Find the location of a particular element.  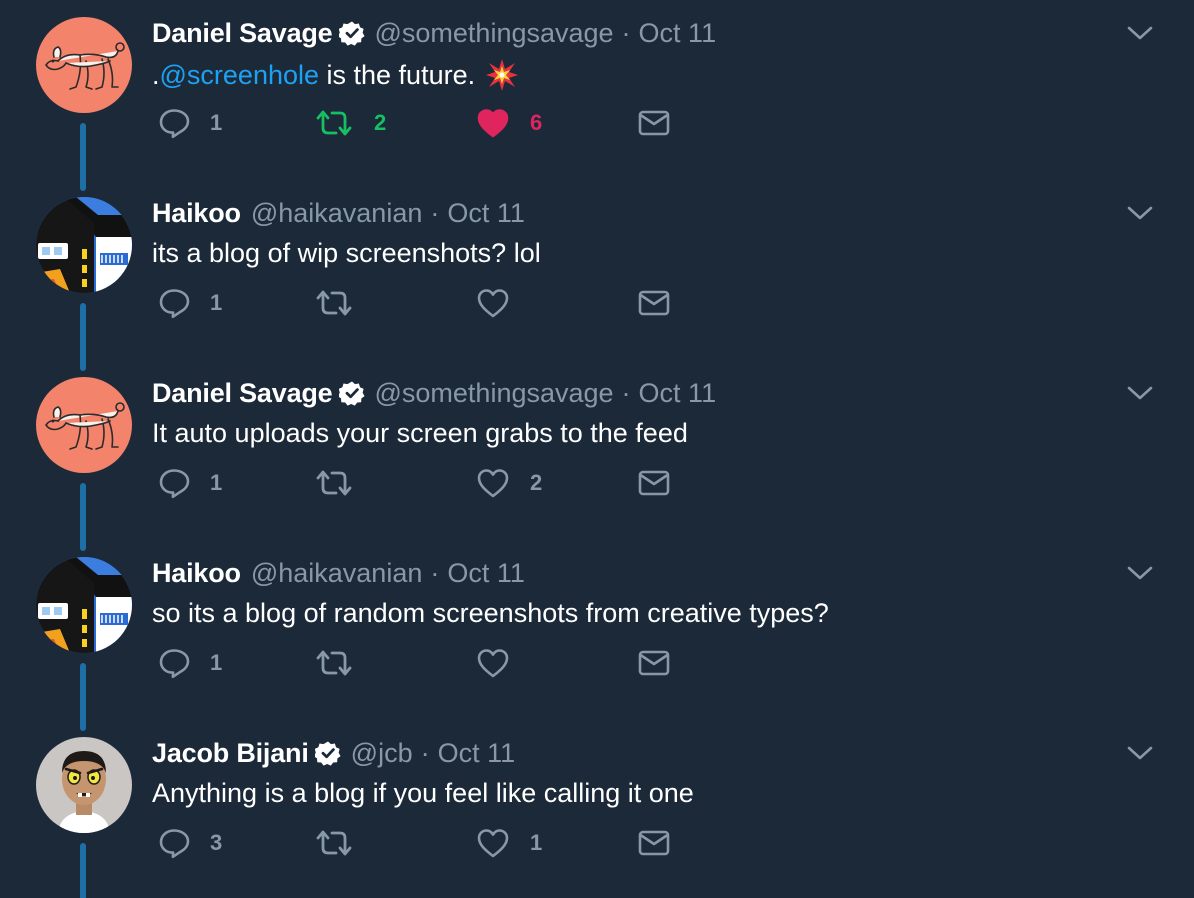

like-button: 2 is located at coordinates (509, 483).